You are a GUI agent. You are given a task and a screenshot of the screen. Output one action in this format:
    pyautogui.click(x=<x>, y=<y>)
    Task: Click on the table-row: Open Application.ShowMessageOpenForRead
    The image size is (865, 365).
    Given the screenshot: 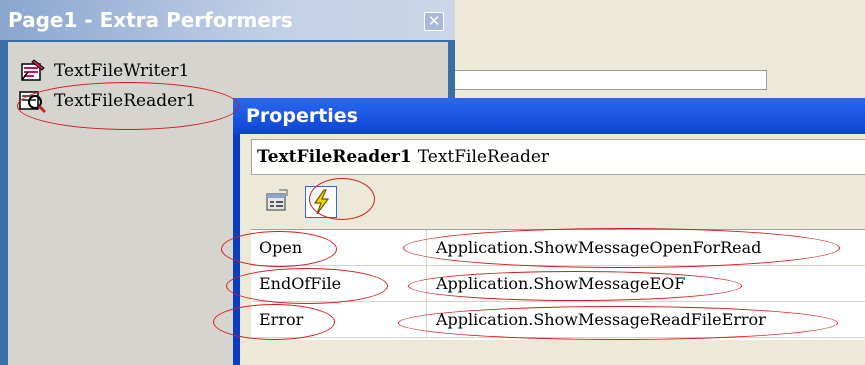 What is the action you would take?
    pyautogui.click(x=558, y=248)
    